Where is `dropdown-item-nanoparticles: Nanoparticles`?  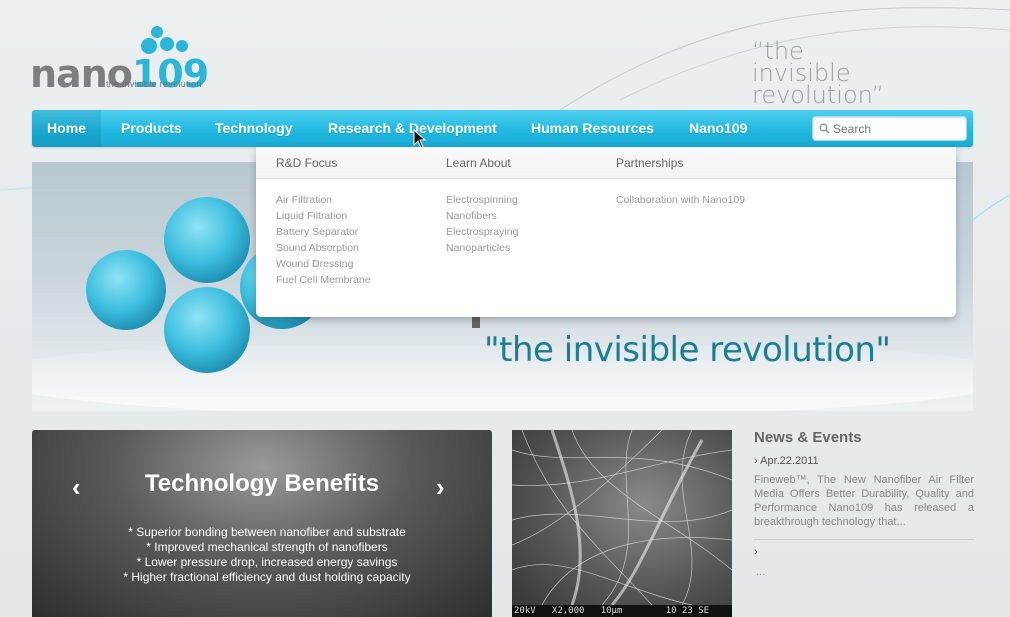 dropdown-item-nanoparticles: Nanoparticles is located at coordinates (482, 248).